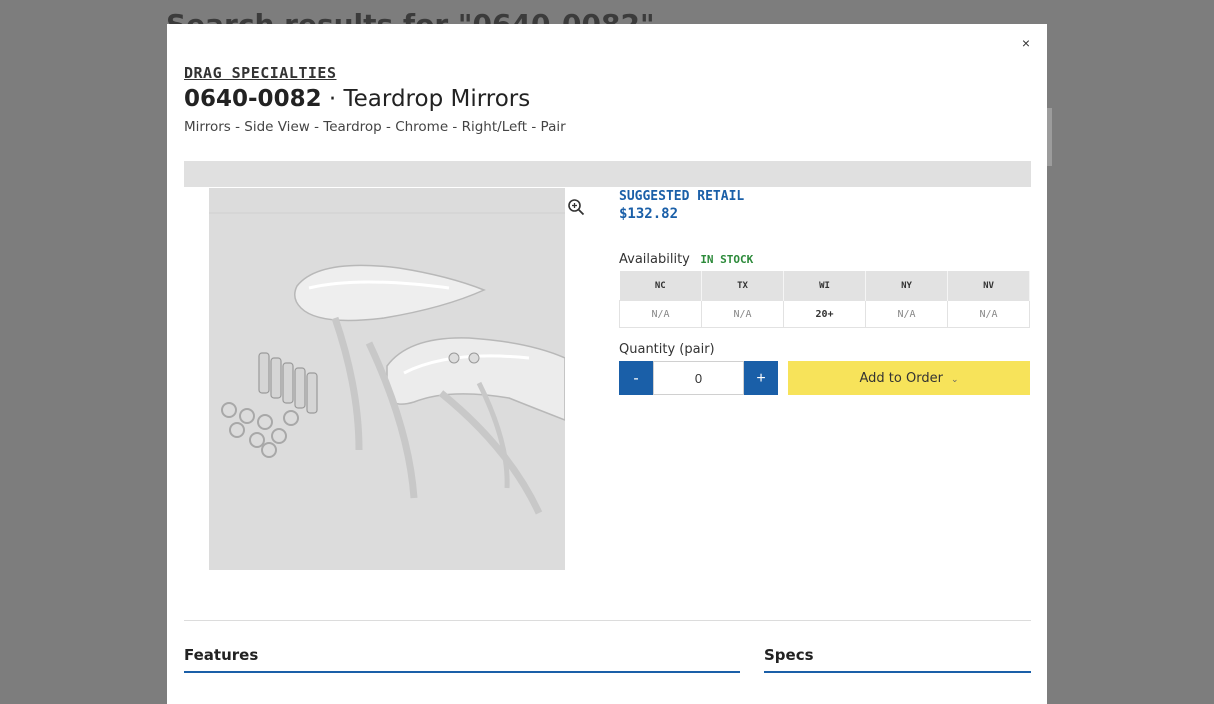 The height and width of the screenshot is (704, 1214). What do you see at coordinates (954, 380) in the screenshot?
I see `chevron-down-icon: ⌄` at bounding box center [954, 380].